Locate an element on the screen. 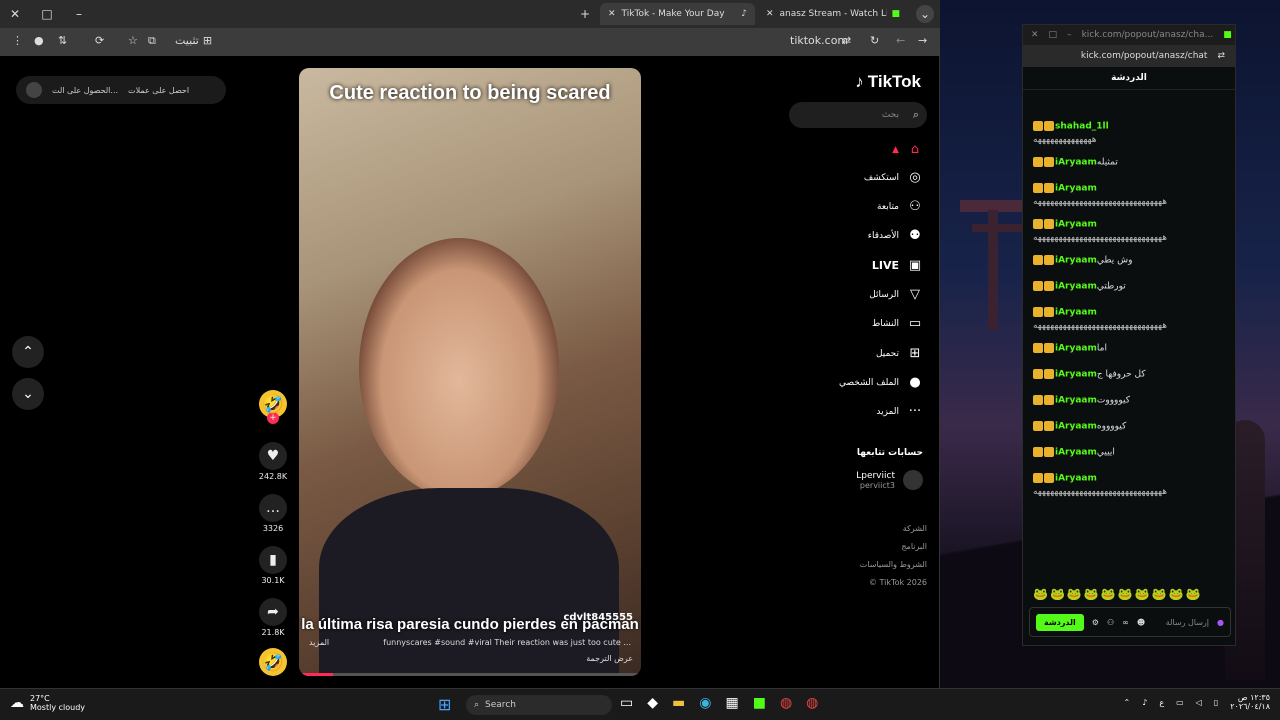 This screenshot has width=1280, height=720. store-icon: ▦ is located at coordinates (731, 703).